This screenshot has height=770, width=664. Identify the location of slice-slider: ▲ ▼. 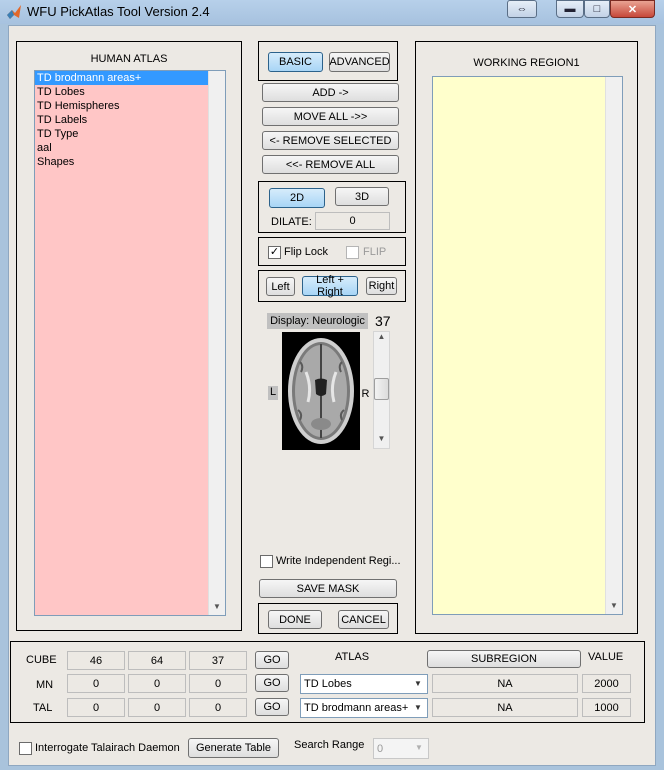
(381, 390).